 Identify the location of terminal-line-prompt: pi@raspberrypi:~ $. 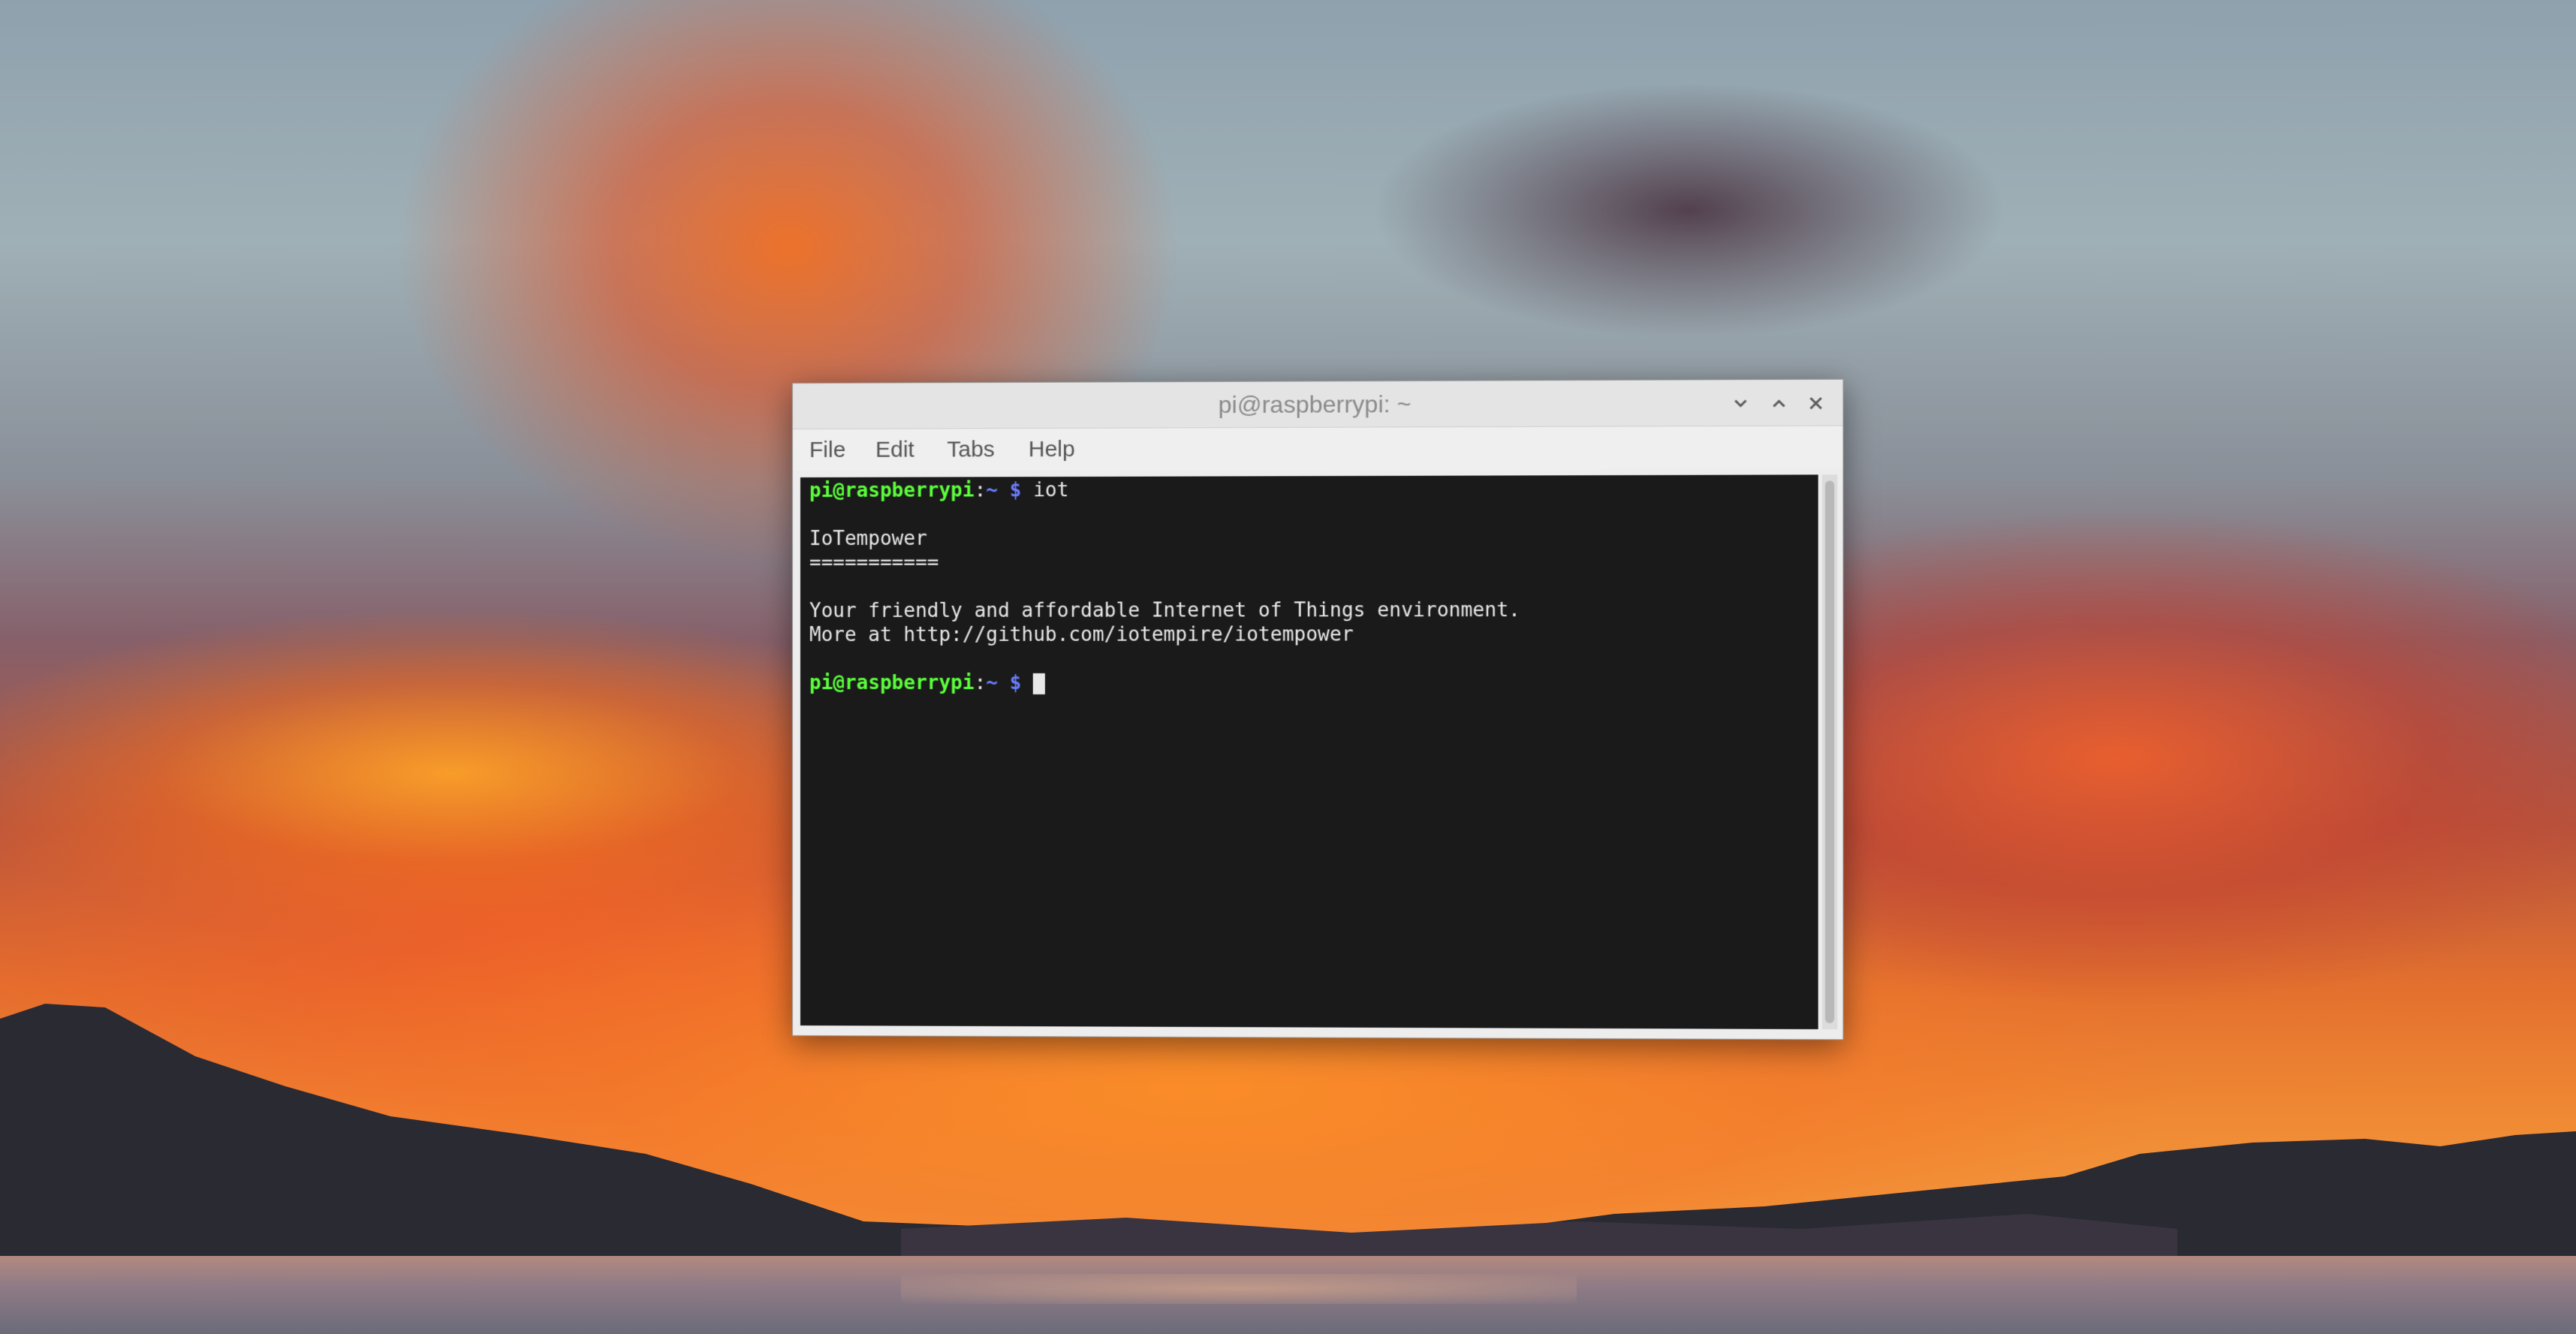
(927, 683).